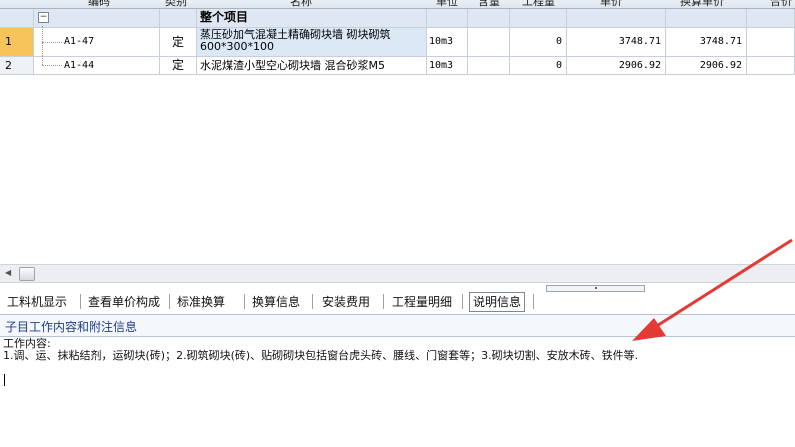 Image resolution: width=795 pixels, height=447 pixels. I want to click on tab-description-info: 说明信息, so click(497, 302).